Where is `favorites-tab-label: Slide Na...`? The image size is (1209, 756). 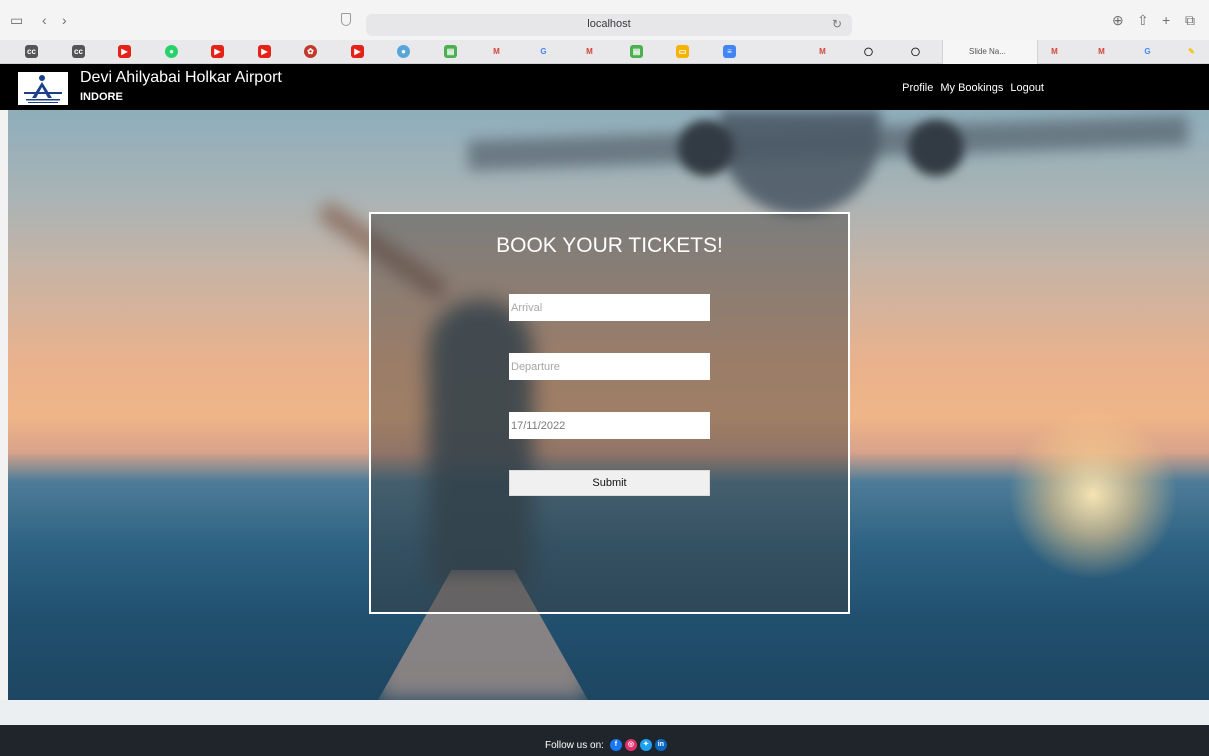
favorites-tab-label: Slide Na... is located at coordinates (987, 51).